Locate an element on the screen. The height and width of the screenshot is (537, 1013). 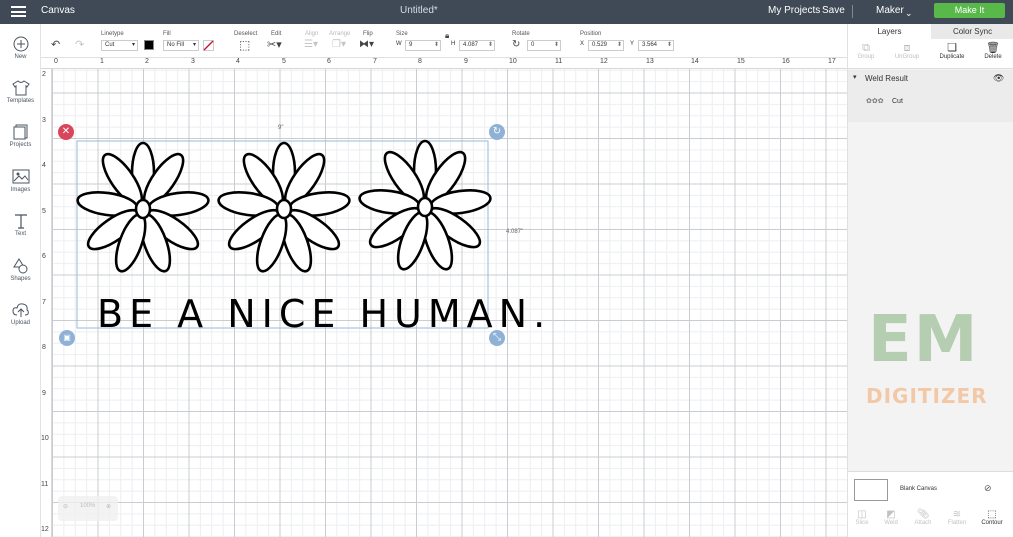
rotate-icon: ↻ is located at coordinates (516, 45).